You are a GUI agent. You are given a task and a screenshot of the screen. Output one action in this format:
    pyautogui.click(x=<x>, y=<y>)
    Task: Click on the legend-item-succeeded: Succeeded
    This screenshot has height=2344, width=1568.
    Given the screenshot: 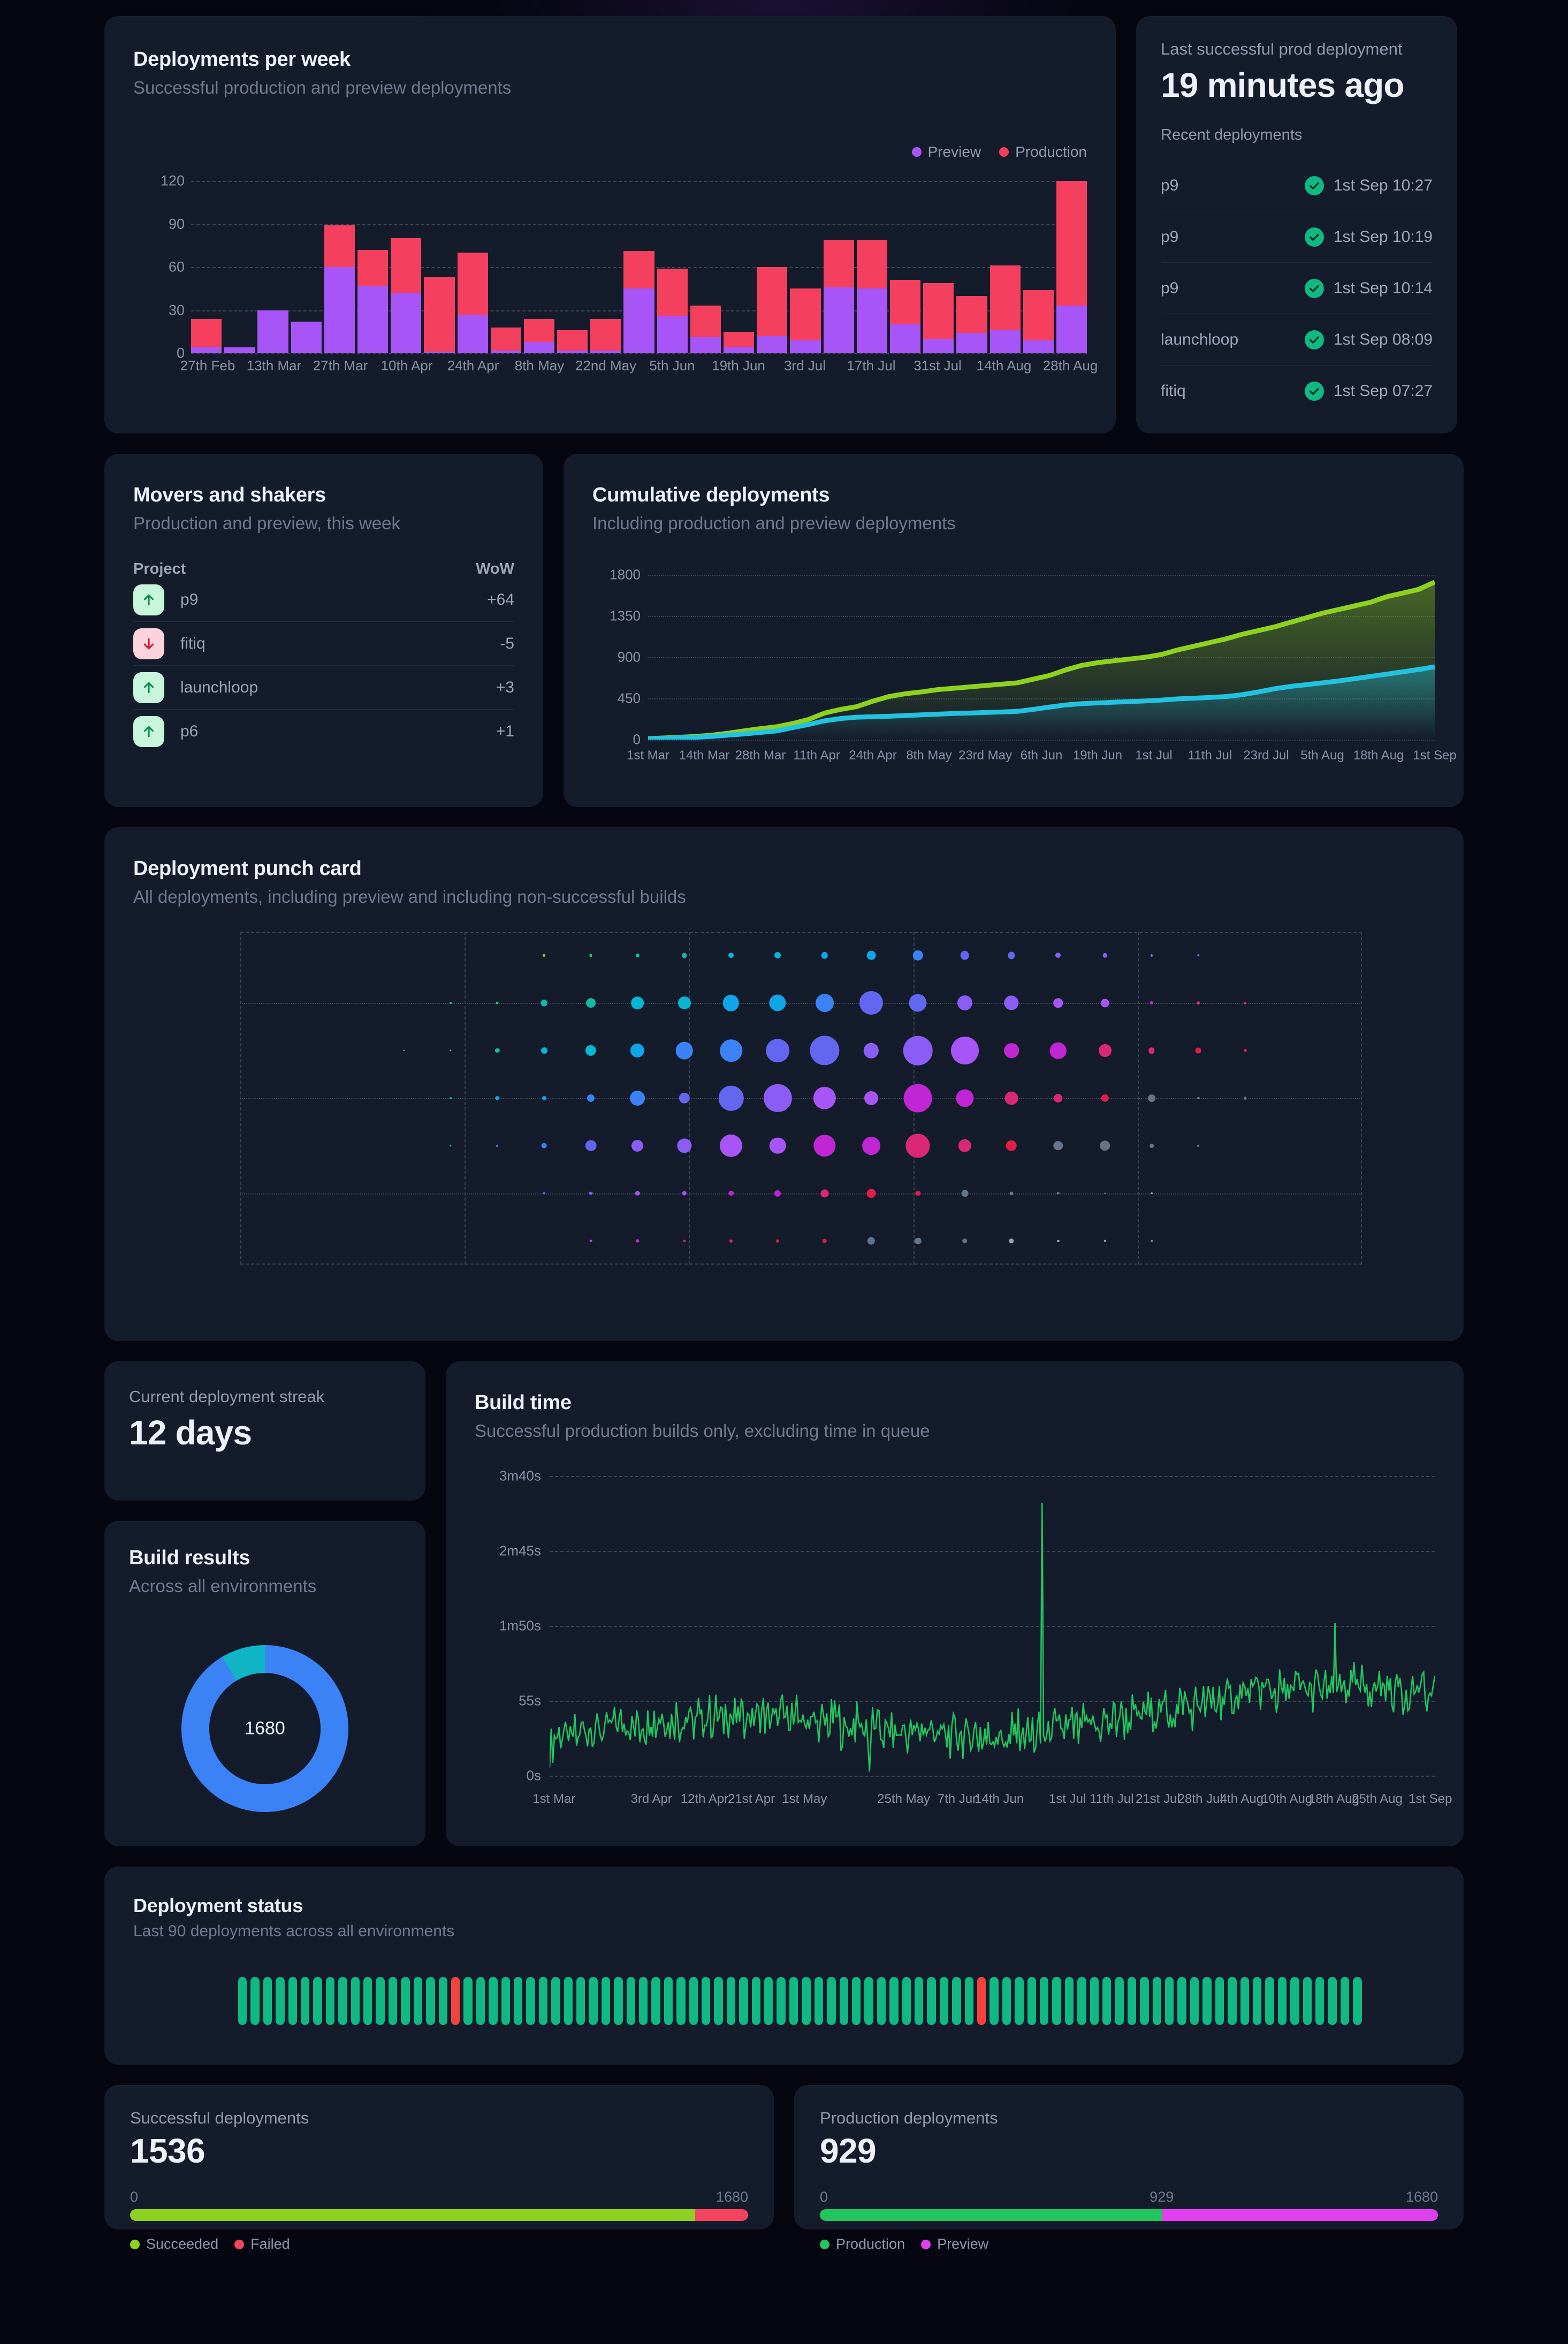 What is the action you would take?
    pyautogui.click(x=174, y=2244)
    